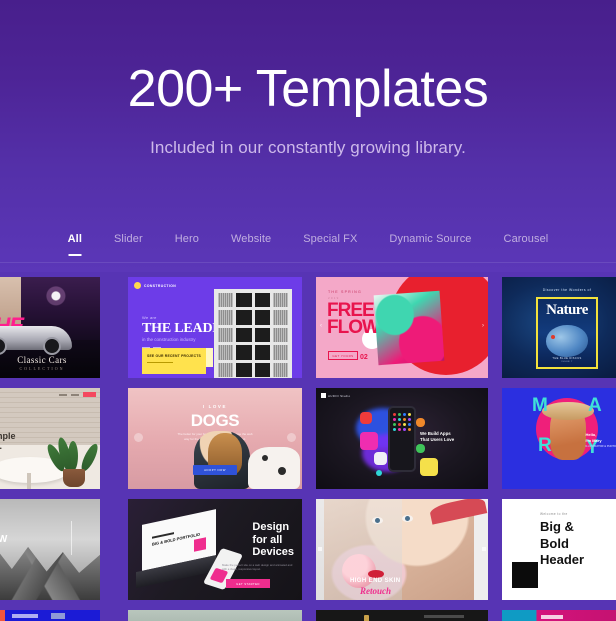 The width and height of the screenshot is (616, 621). What do you see at coordinates (215, 615) in the screenshot?
I see `template-card-partial-green-landscape` at bounding box center [215, 615].